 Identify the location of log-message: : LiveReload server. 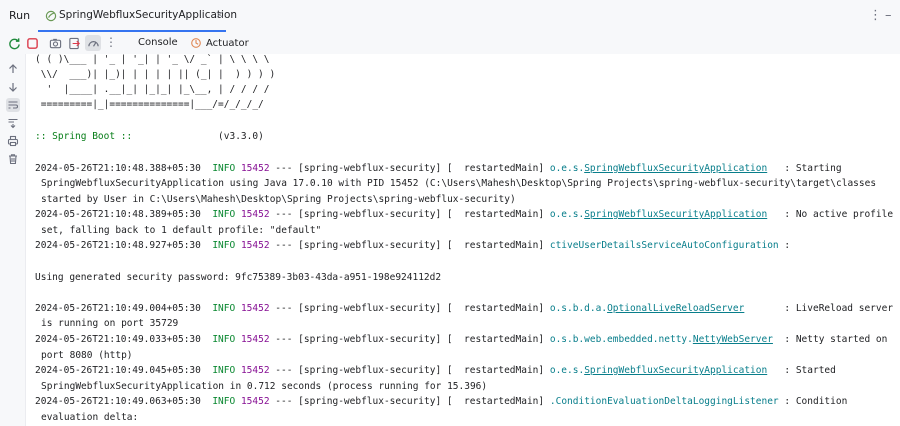
(819, 308).